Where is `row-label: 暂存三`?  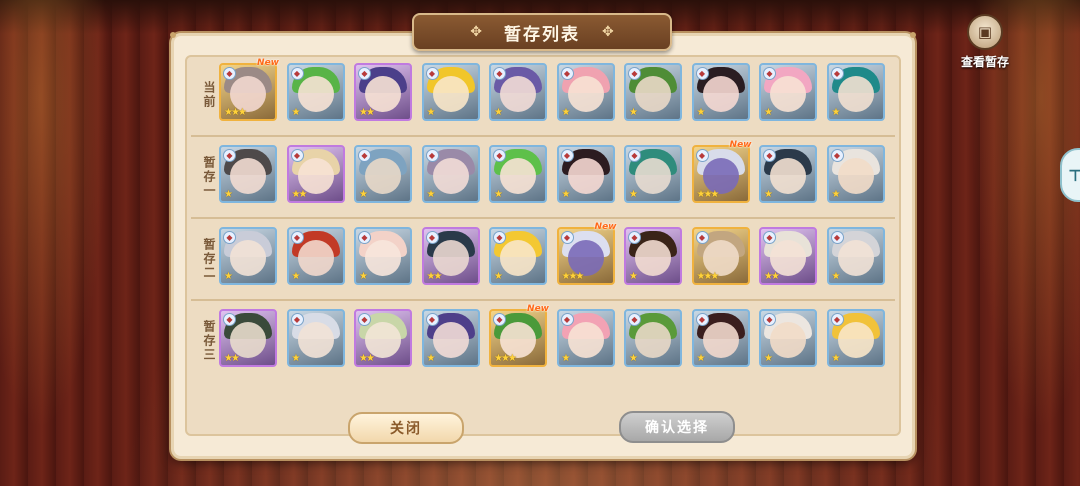
row-label: 暂存三 is located at coordinates (209, 341).